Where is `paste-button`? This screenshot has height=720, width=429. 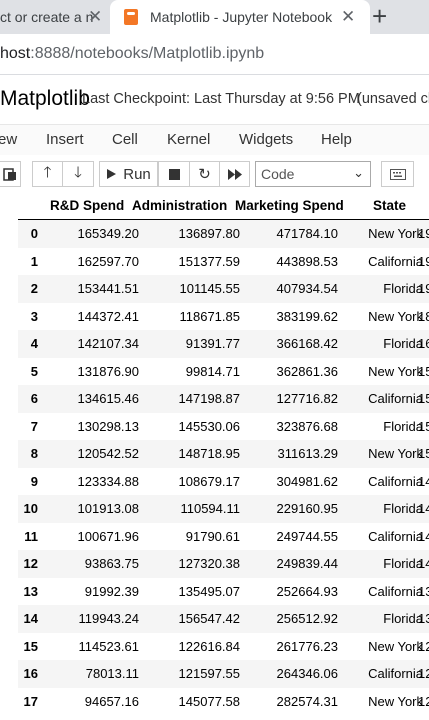 paste-button is located at coordinates (10, 174).